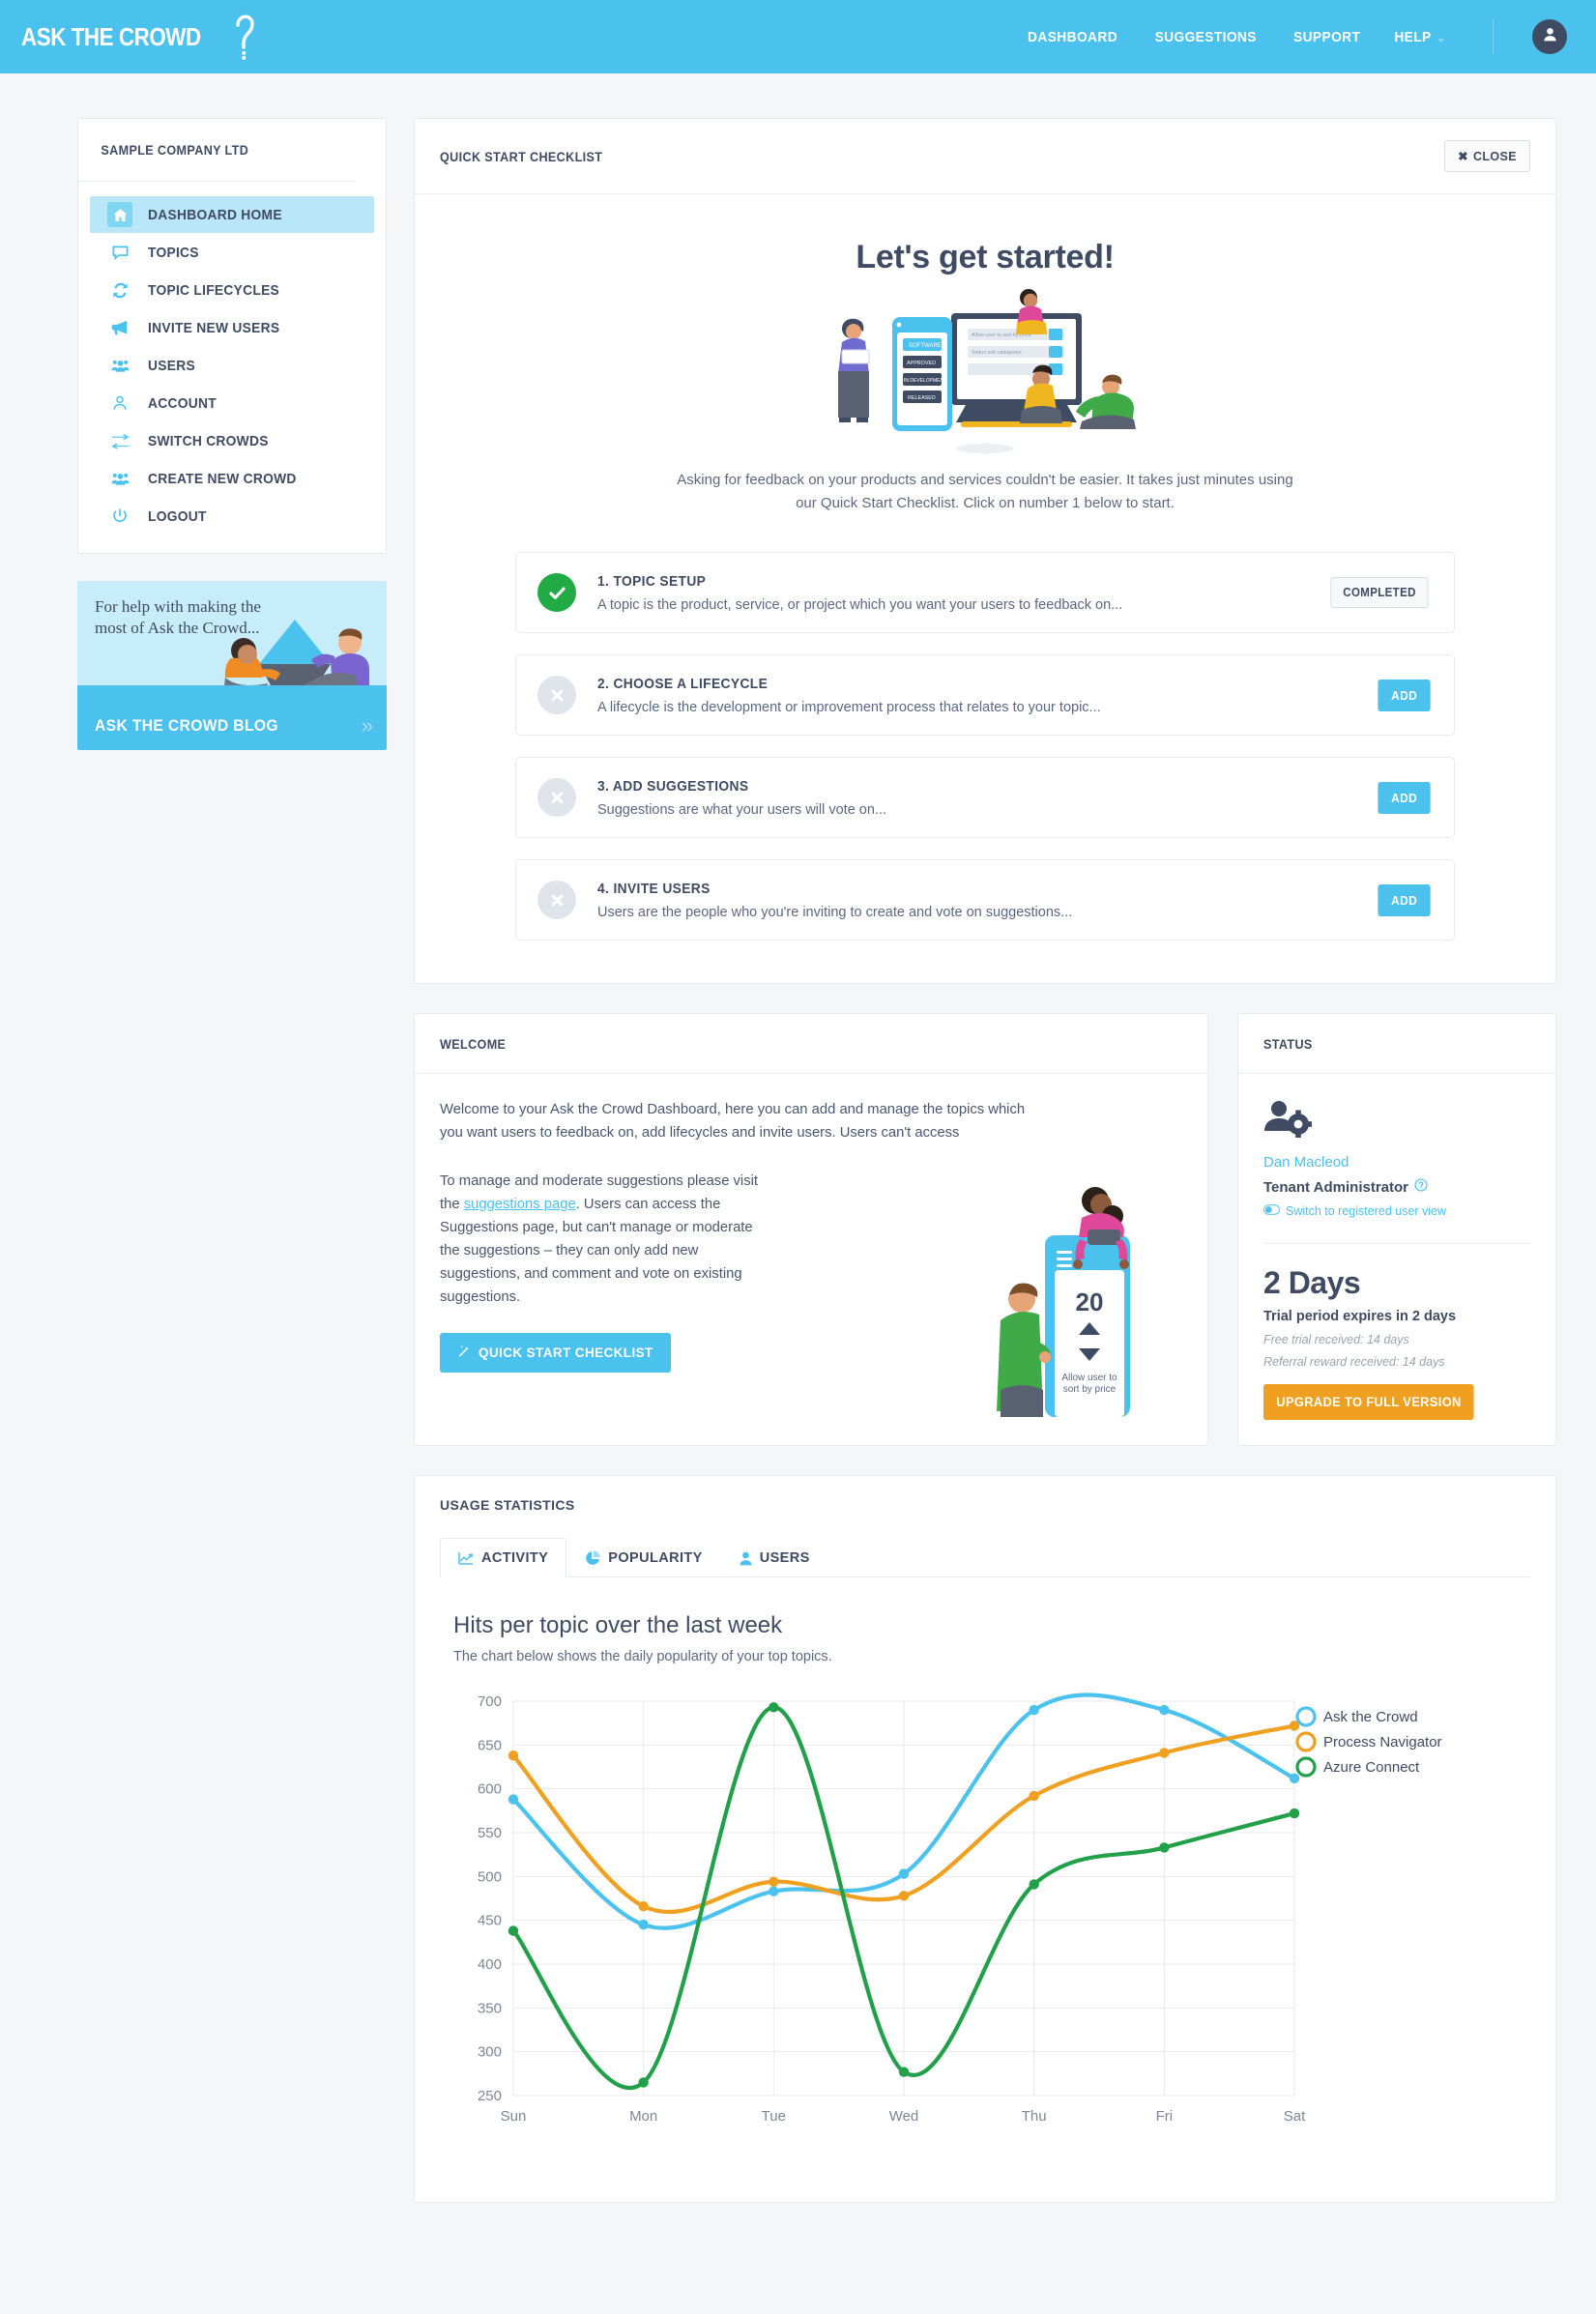 The width and height of the screenshot is (1596, 2314). What do you see at coordinates (652, 581) in the screenshot?
I see `checklist-item-title: 1. TOPIC SETUP` at bounding box center [652, 581].